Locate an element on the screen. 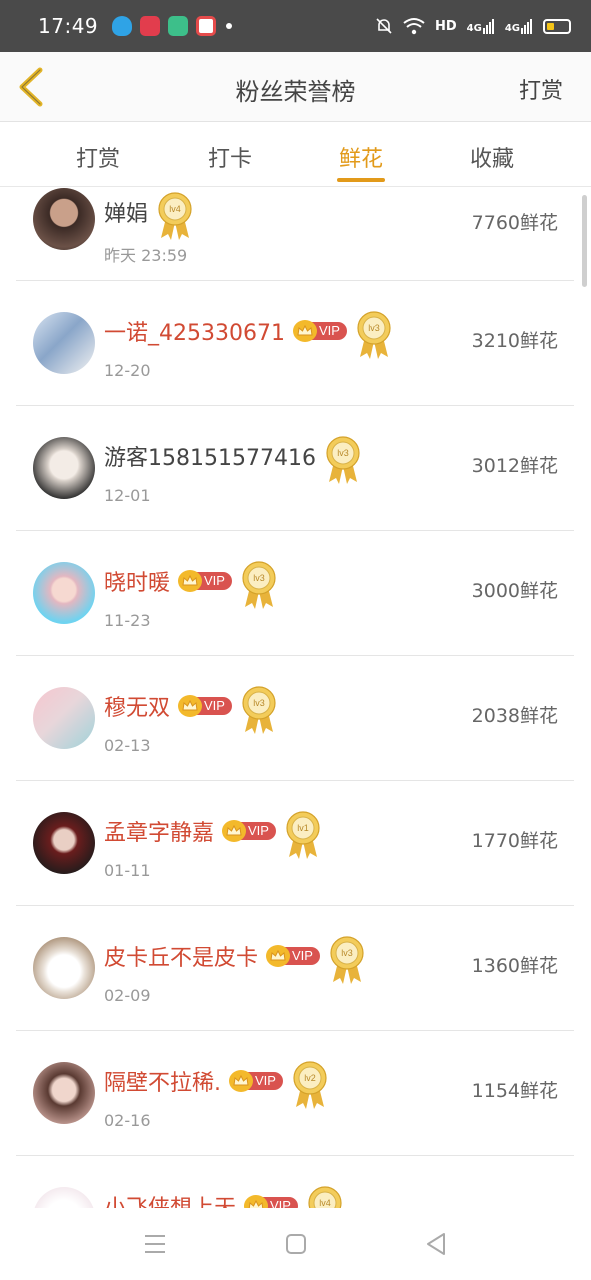 The height and width of the screenshot is (1280, 591). nav-bar: 粉丝荣誉榜 打赏 is located at coordinates (295, 87).